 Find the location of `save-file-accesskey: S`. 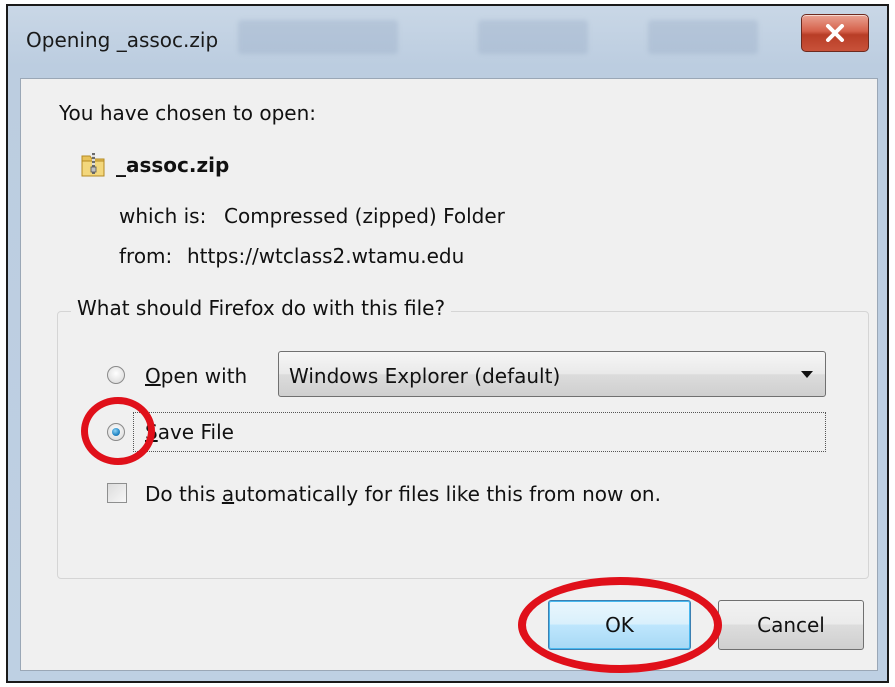

save-file-accesskey: S is located at coordinates (151, 432).